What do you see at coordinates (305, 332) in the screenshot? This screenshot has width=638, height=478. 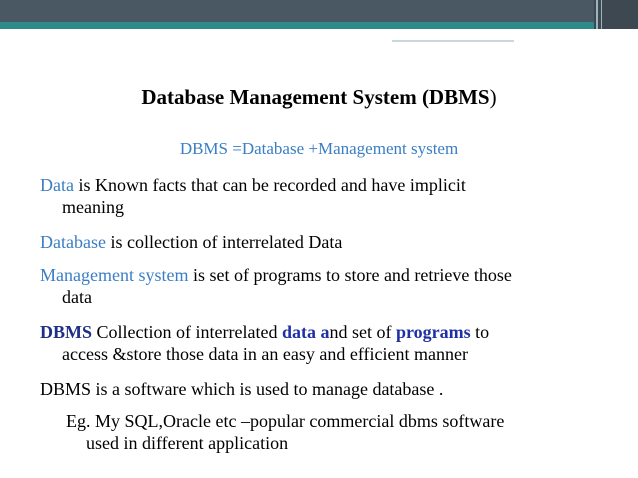 I see `keyword-data: data a` at bounding box center [305, 332].